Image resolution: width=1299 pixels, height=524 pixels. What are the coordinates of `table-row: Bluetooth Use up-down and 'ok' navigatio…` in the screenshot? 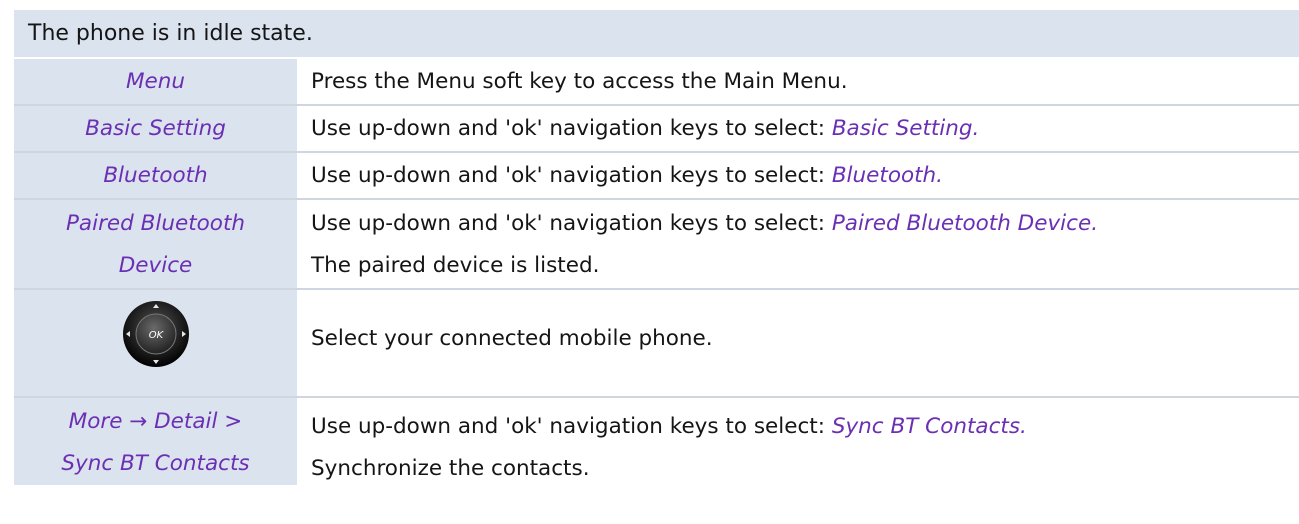 It's located at (656, 176).